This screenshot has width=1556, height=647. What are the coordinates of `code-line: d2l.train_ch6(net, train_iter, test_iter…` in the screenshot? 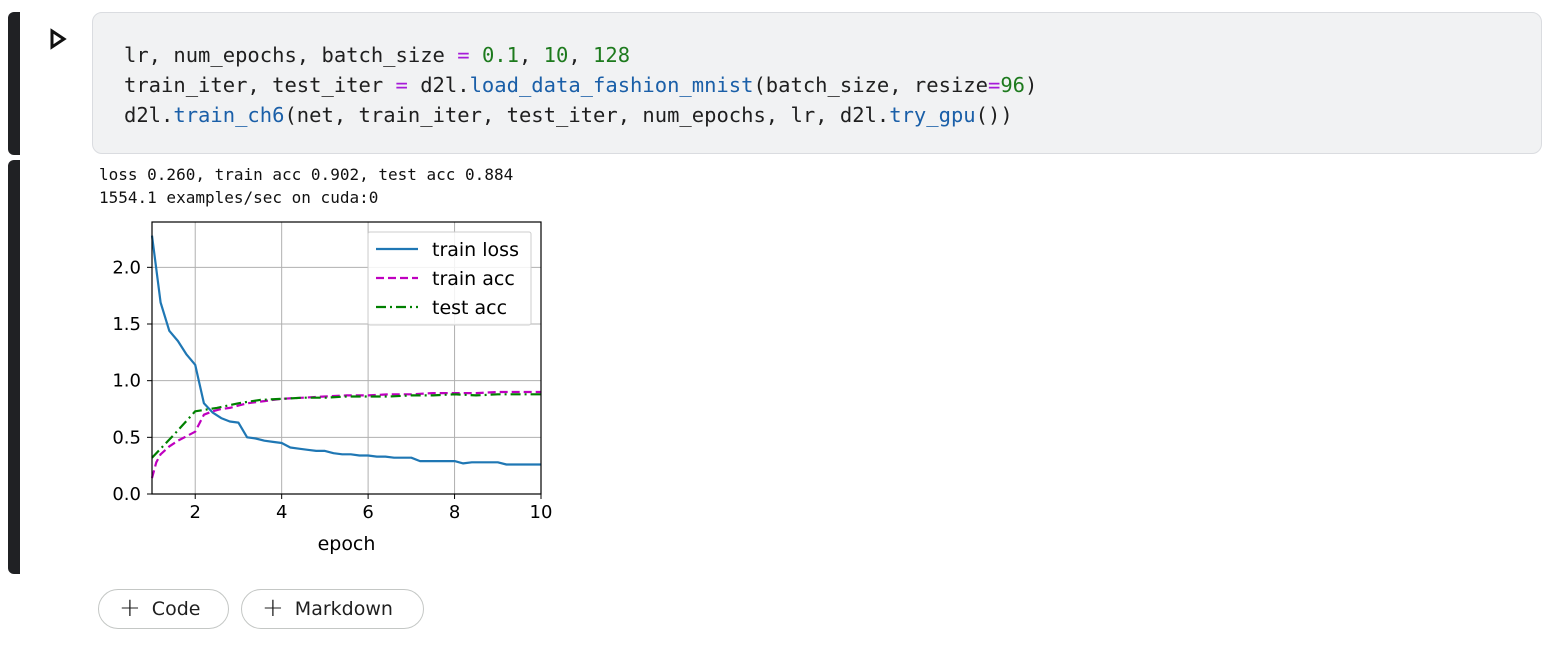 It's located at (580, 115).